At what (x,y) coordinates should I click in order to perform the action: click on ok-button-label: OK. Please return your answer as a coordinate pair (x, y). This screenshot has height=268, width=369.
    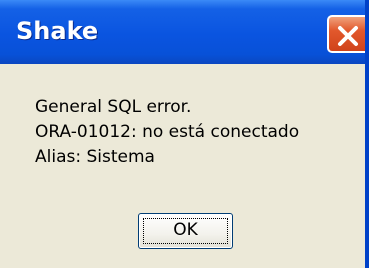
    Looking at the image, I should click on (185, 230).